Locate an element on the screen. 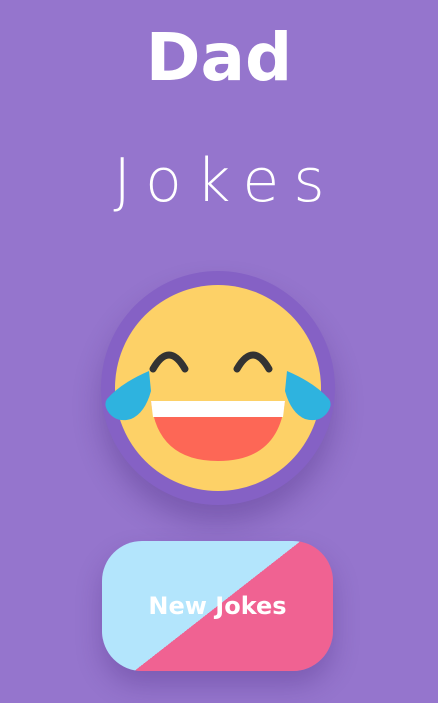  new-jokes-button-label: New Jokes is located at coordinates (217, 606).